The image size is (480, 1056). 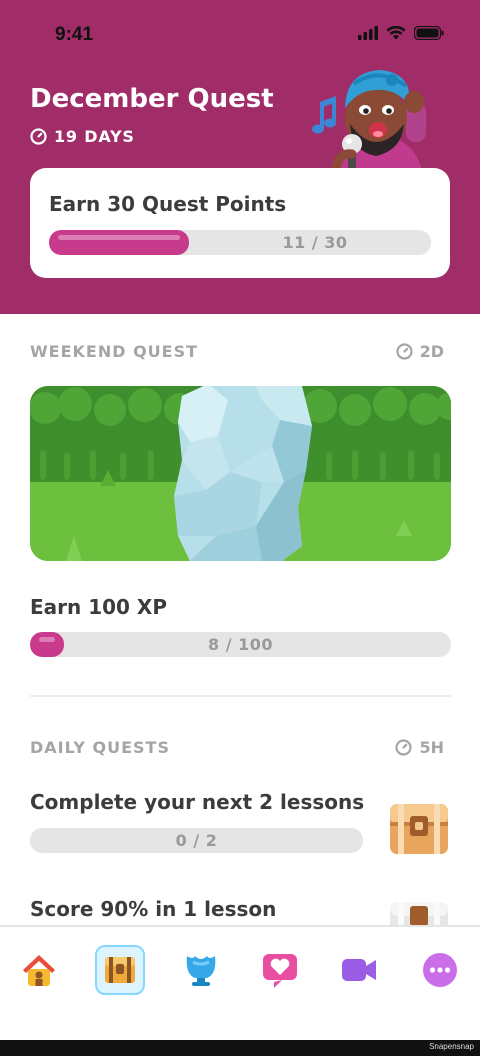 What do you see at coordinates (240, 982) in the screenshot?
I see `bottom-tab-bar` at bounding box center [240, 982].